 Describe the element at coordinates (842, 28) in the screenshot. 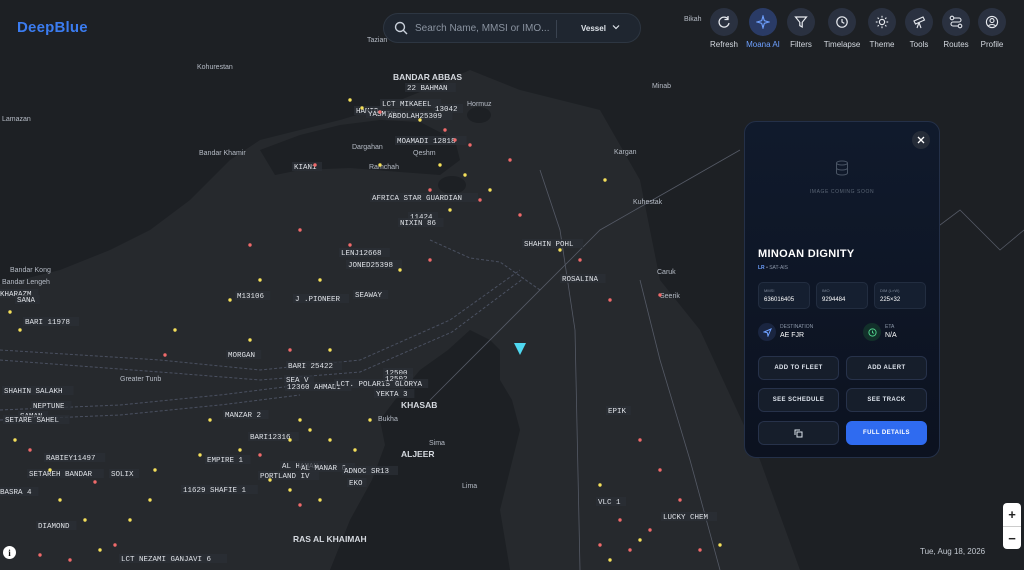

I see `timelapse-button: Timelapse` at that location.